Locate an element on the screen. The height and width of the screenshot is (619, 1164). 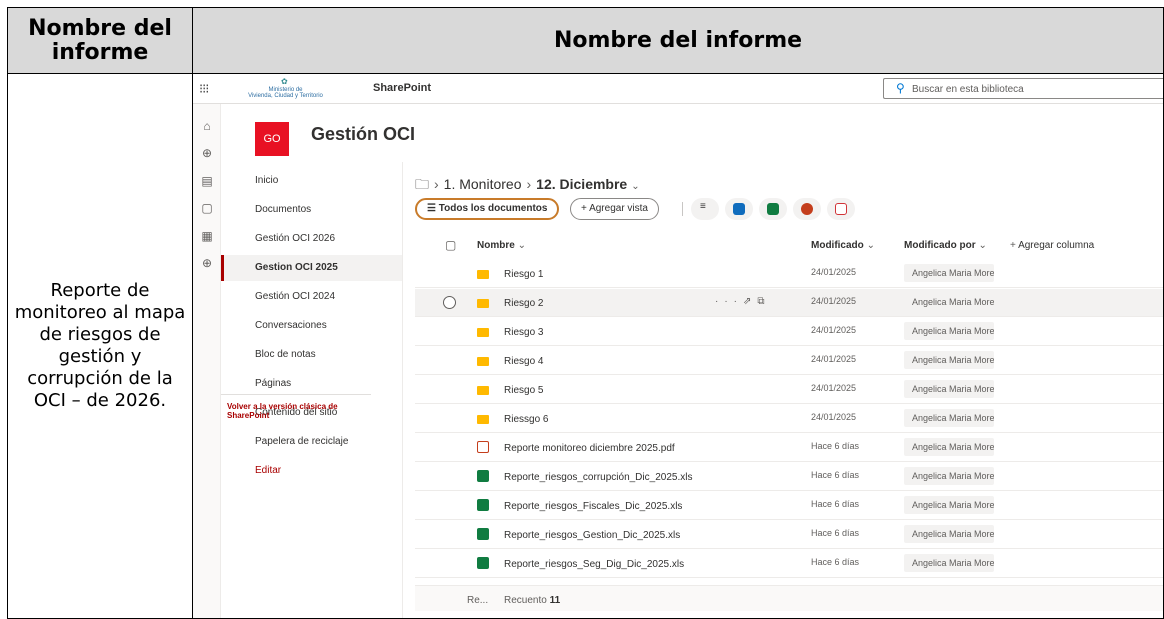
count-label: Recuento is located at coordinates (525, 600).